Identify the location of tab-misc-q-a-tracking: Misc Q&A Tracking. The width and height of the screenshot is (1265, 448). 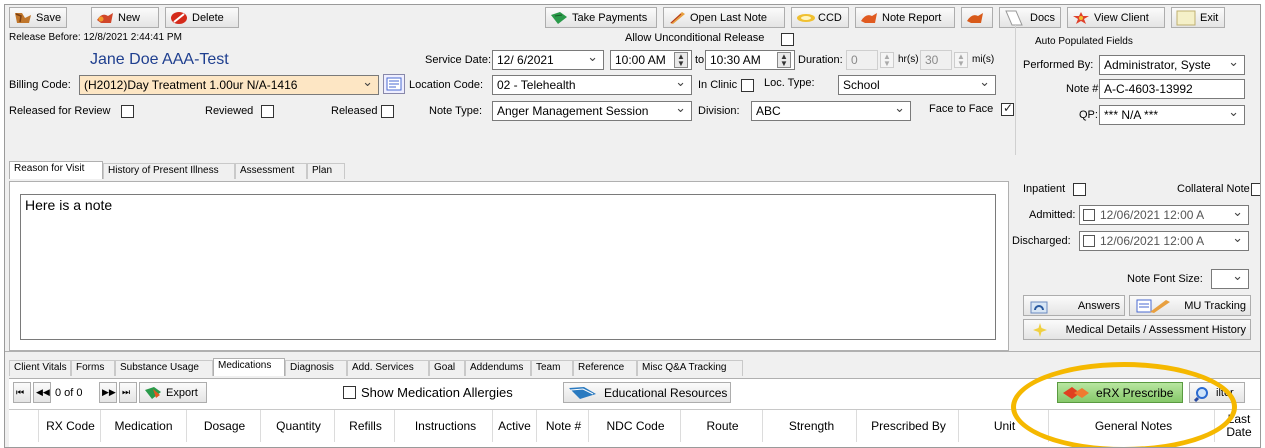
(690, 368).